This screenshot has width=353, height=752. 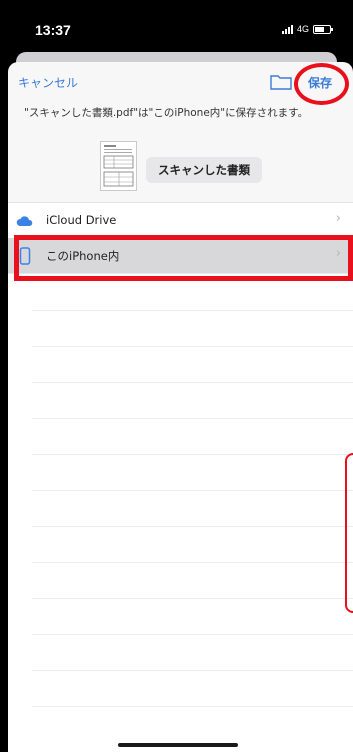 I want to click on cloud-icon, so click(x=24, y=221).